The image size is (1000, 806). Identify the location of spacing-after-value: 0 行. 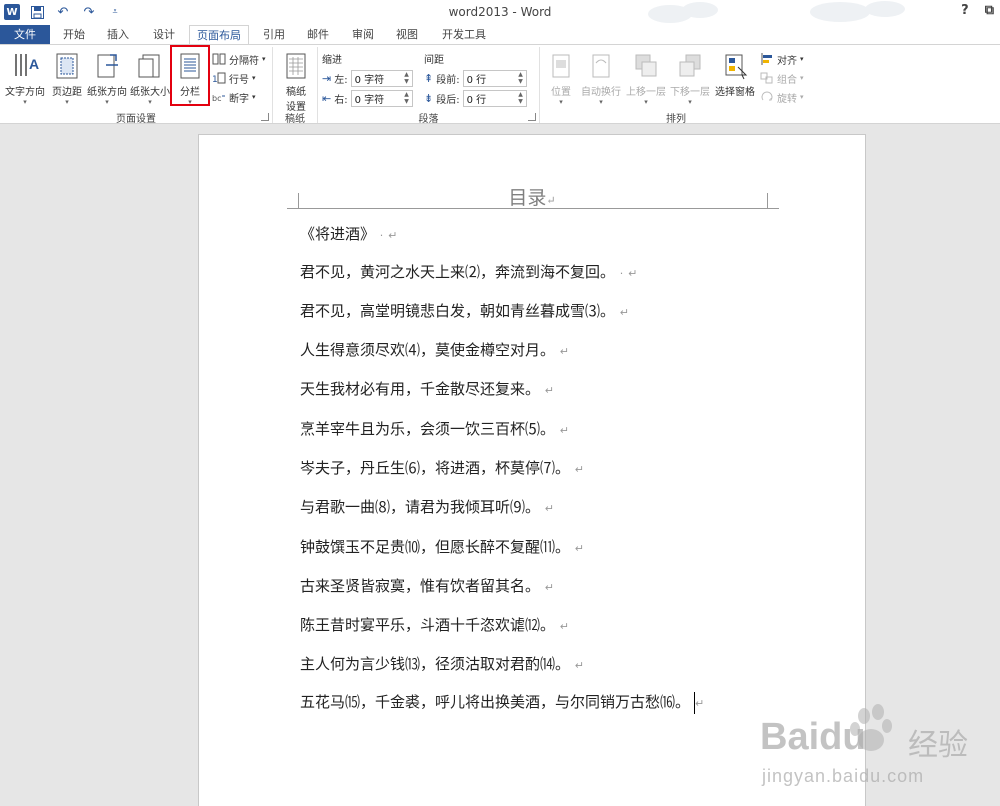
(476, 100).